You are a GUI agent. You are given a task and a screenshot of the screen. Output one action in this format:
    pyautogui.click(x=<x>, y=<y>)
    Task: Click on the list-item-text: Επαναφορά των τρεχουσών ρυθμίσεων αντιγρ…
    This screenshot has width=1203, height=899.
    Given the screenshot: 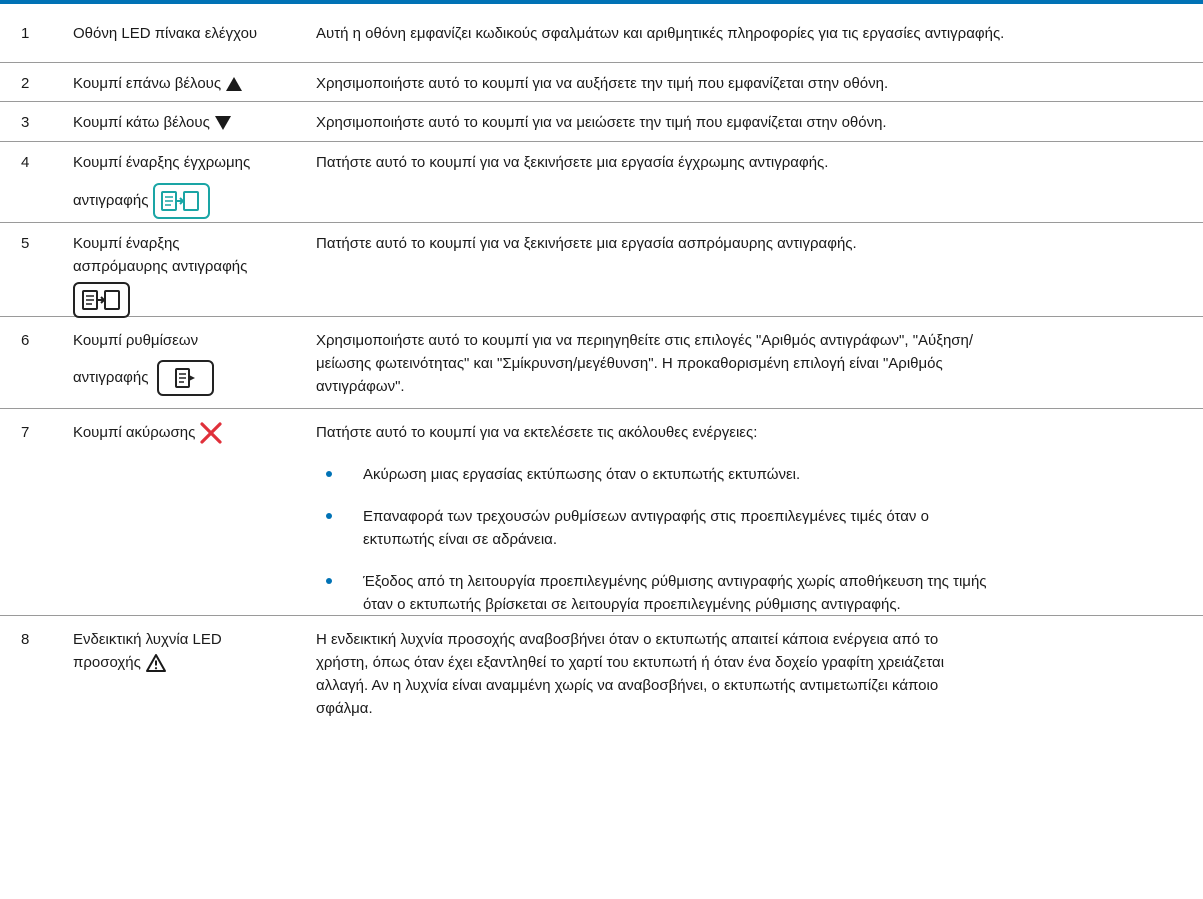 What is the action you would take?
    pyautogui.click(x=646, y=516)
    